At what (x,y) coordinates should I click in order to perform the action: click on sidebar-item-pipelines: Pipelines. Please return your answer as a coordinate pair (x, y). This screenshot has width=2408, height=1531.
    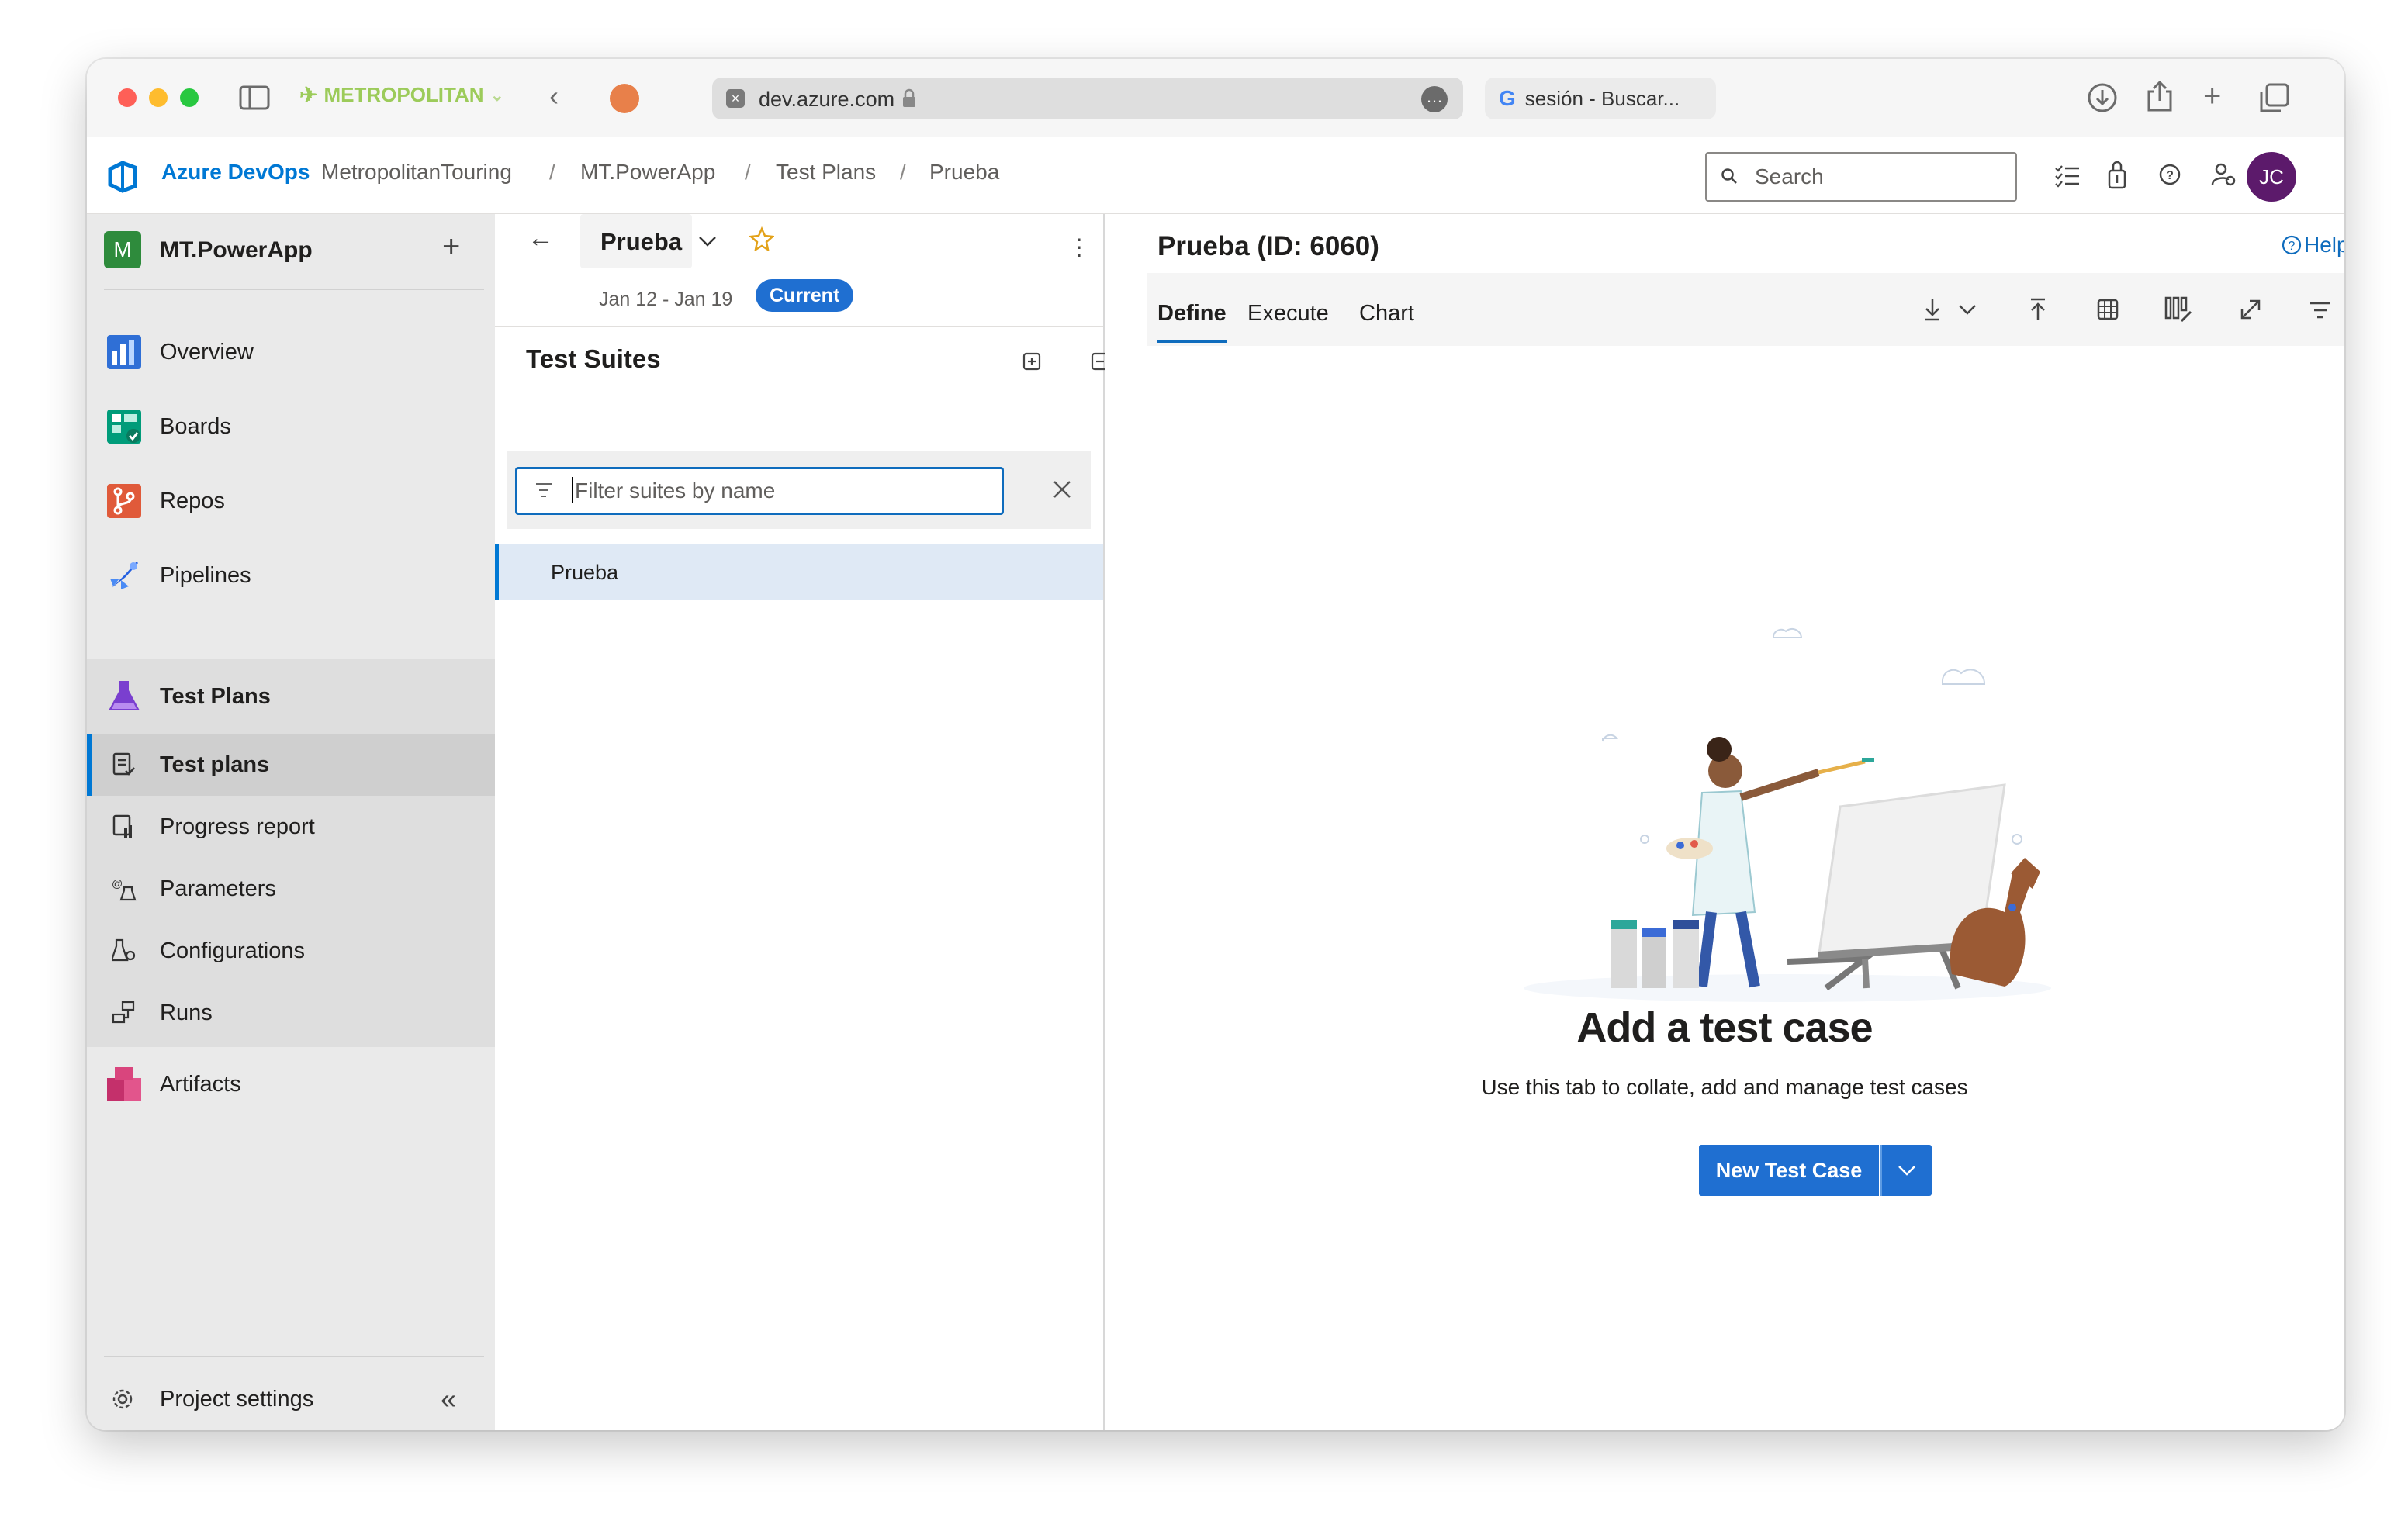
    Looking at the image, I should click on (291, 575).